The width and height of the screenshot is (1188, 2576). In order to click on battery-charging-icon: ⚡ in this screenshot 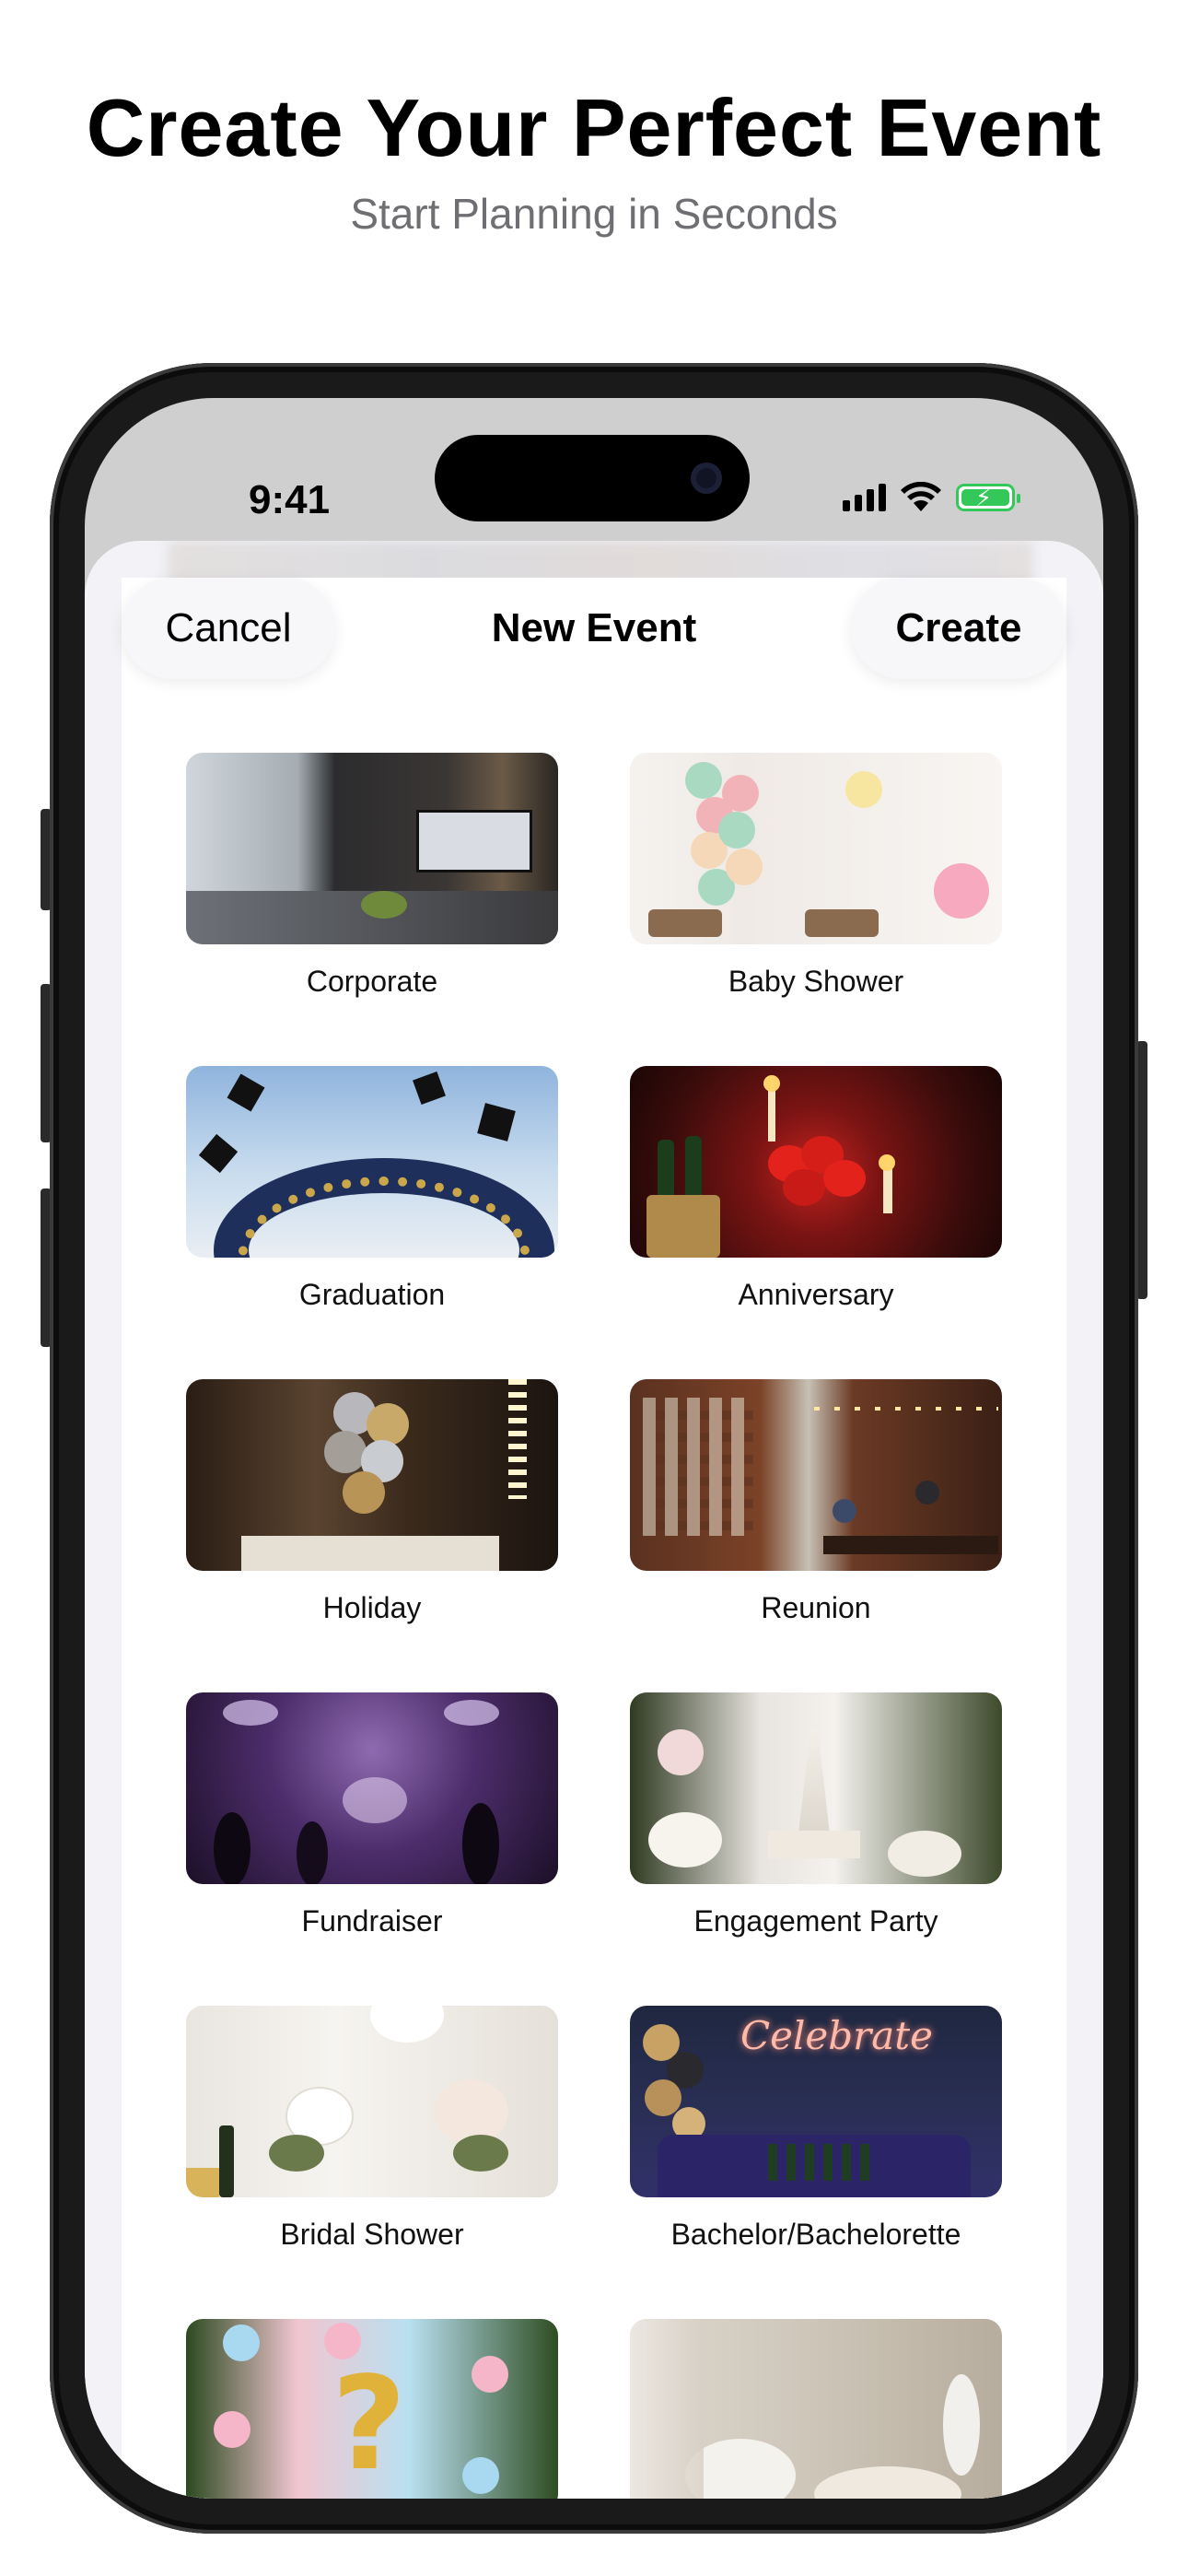, I will do `click(988, 497)`.